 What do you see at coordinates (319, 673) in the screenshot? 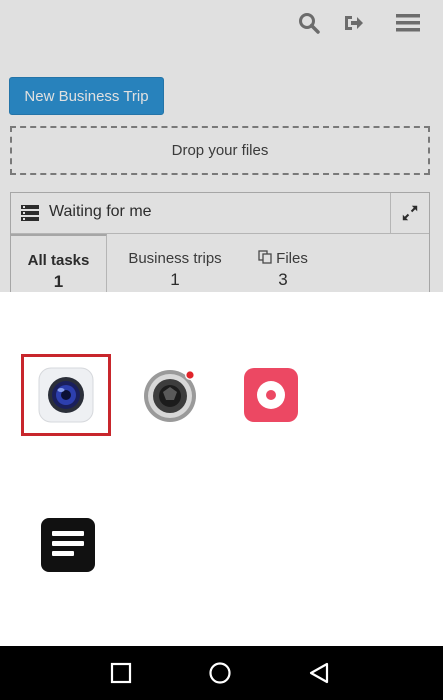
I see `back-icon` at bounding box center [319, 673].